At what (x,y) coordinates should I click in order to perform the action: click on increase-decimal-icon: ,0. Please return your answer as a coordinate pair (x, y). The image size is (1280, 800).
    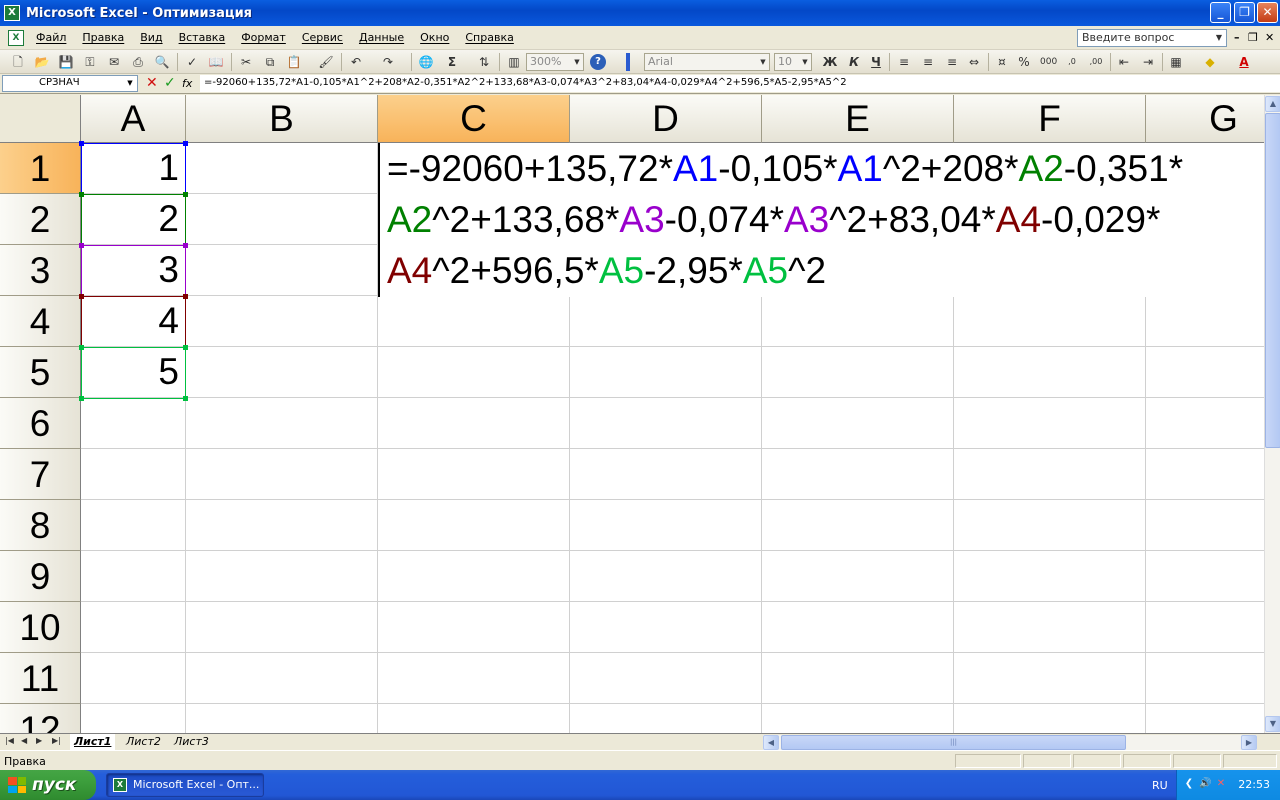
    Looking at the image, I should click on (1072, 62).